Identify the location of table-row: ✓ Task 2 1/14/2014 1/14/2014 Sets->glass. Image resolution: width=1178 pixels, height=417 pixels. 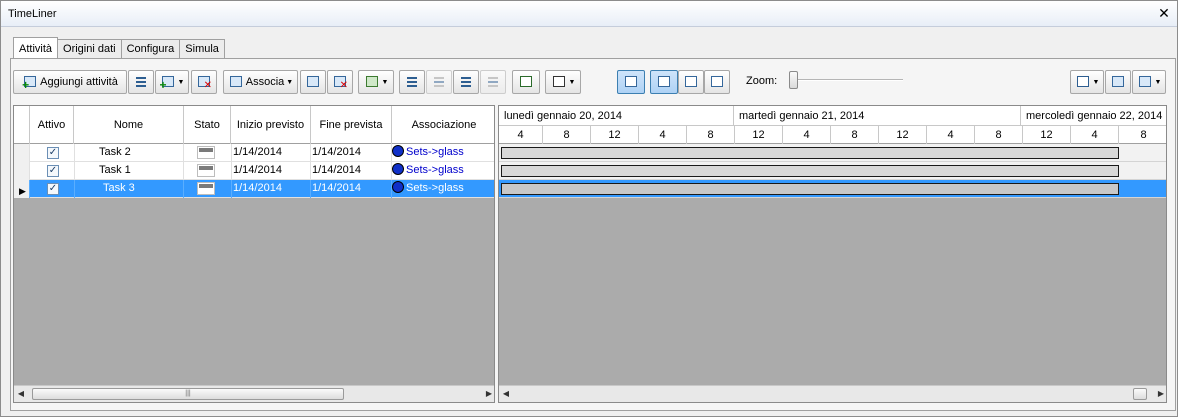
(254, 153).